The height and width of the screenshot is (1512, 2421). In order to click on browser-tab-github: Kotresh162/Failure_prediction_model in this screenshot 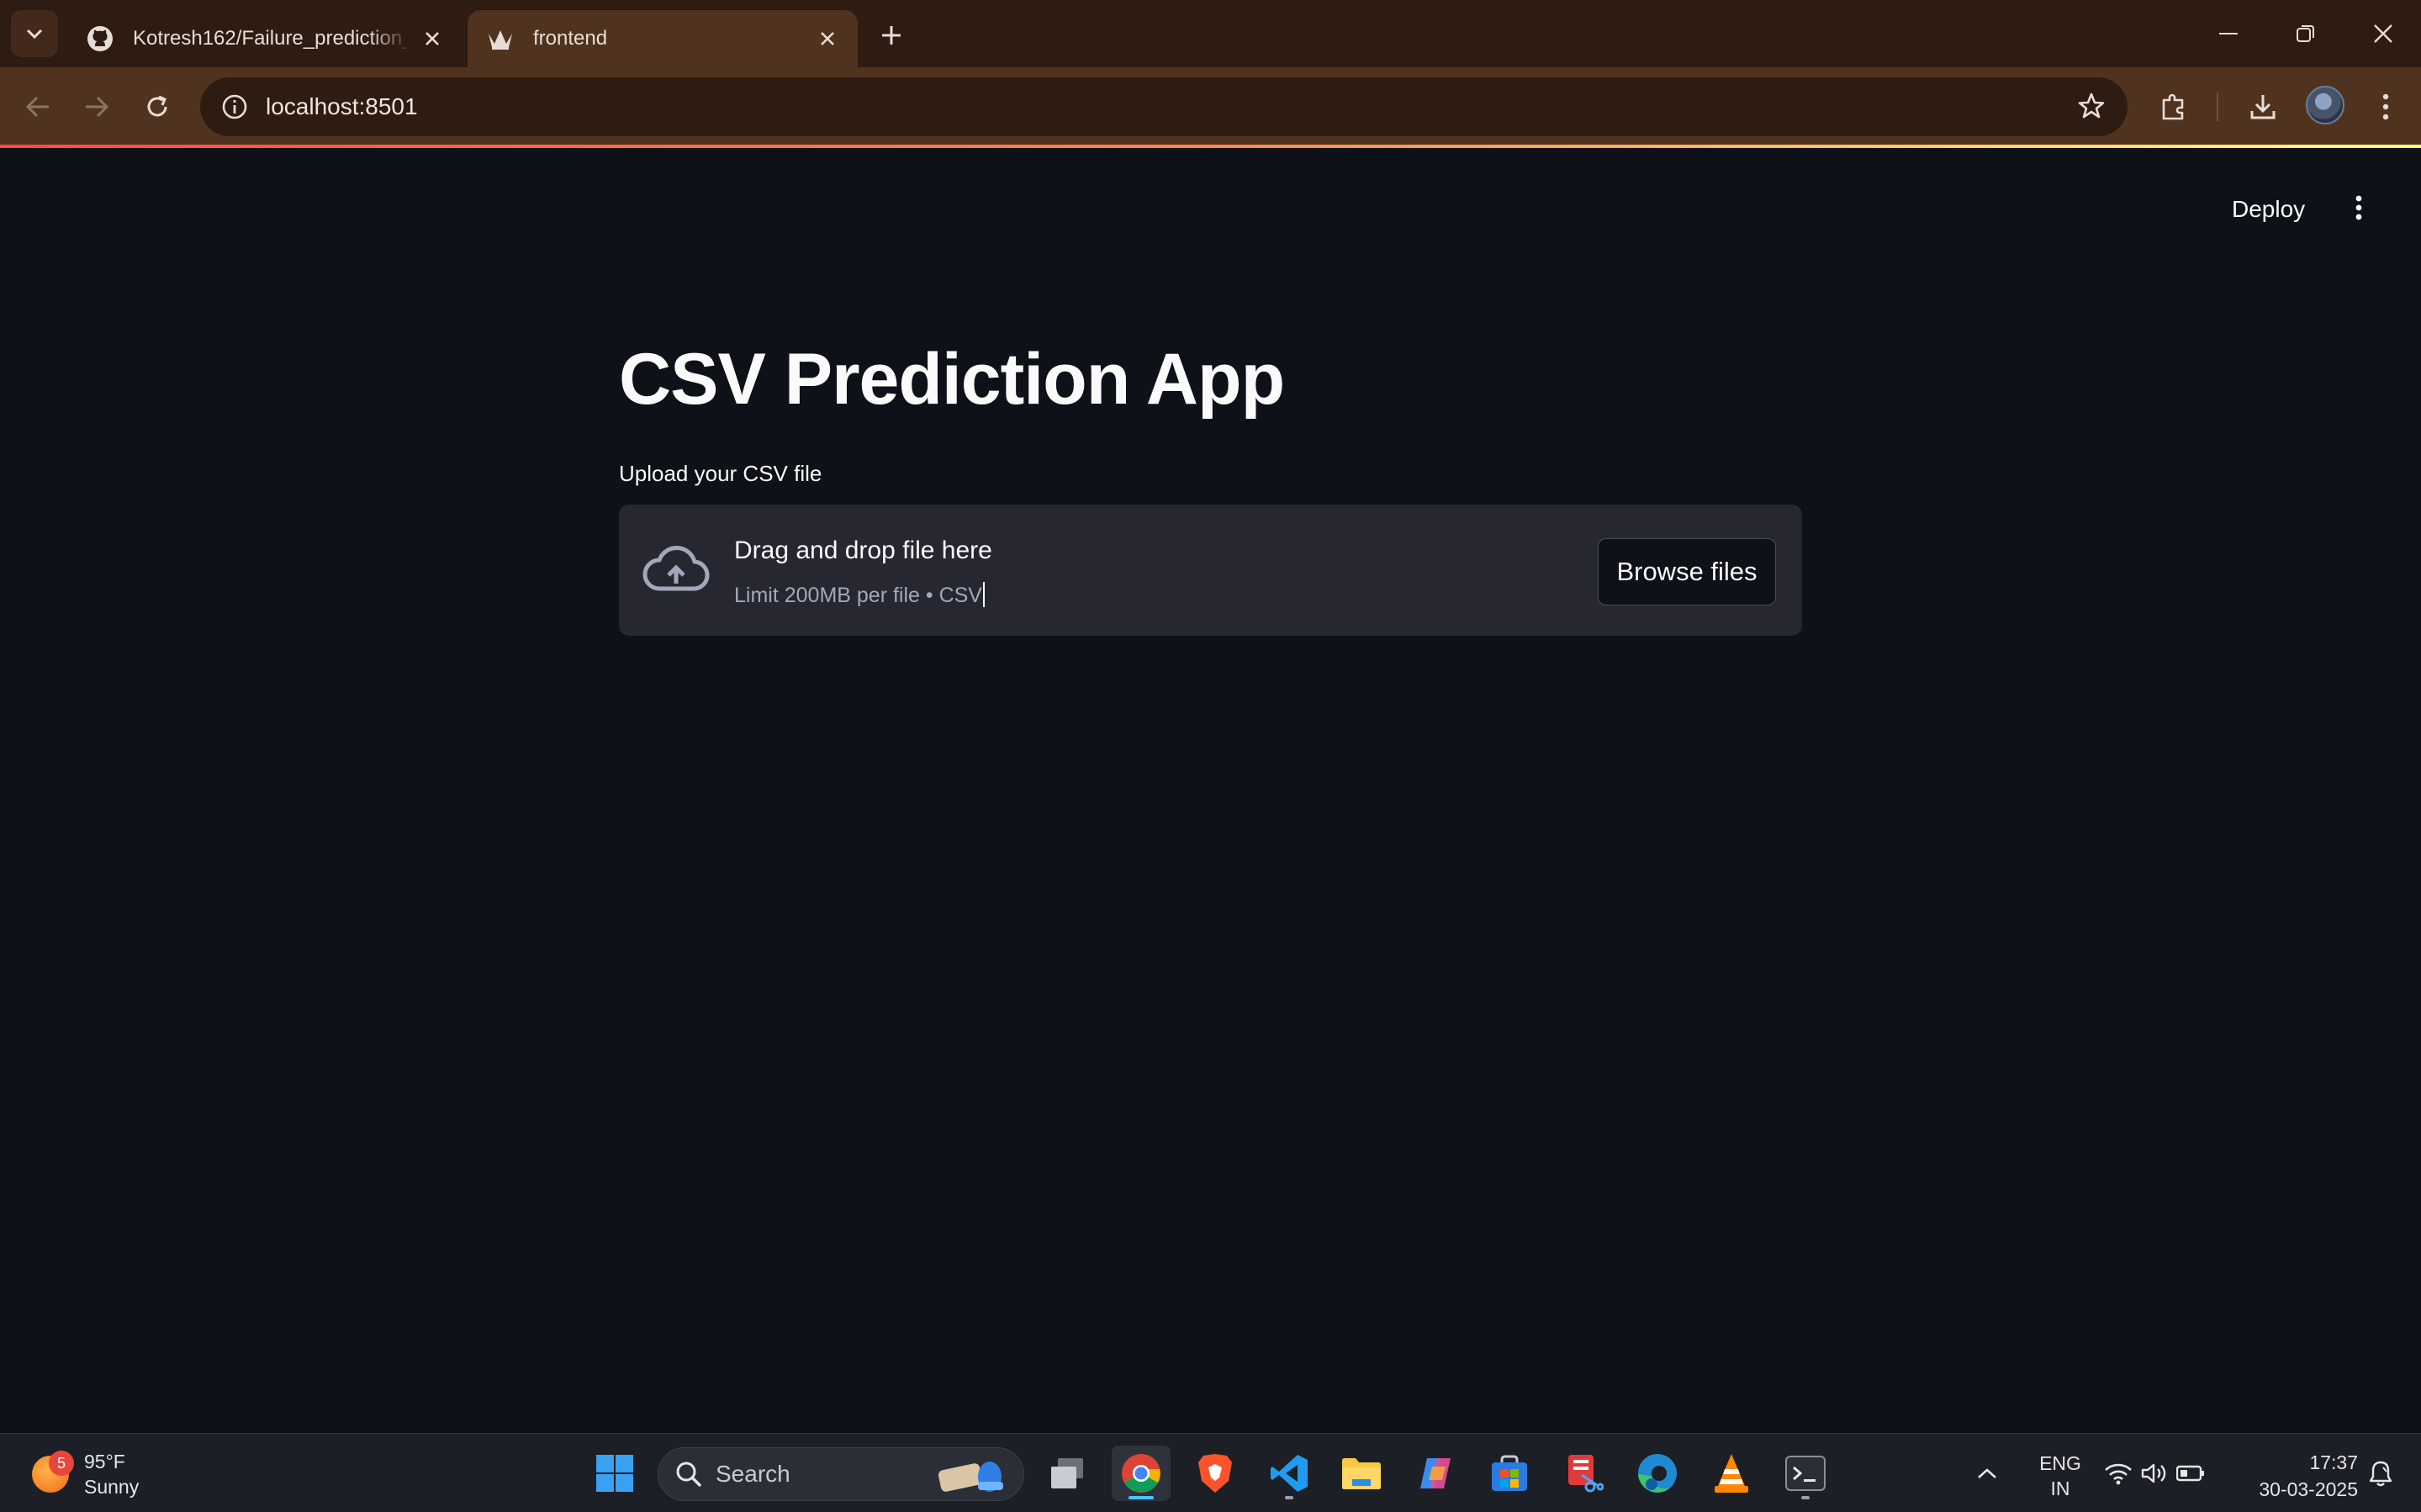, I will do `click(265, 38)`.